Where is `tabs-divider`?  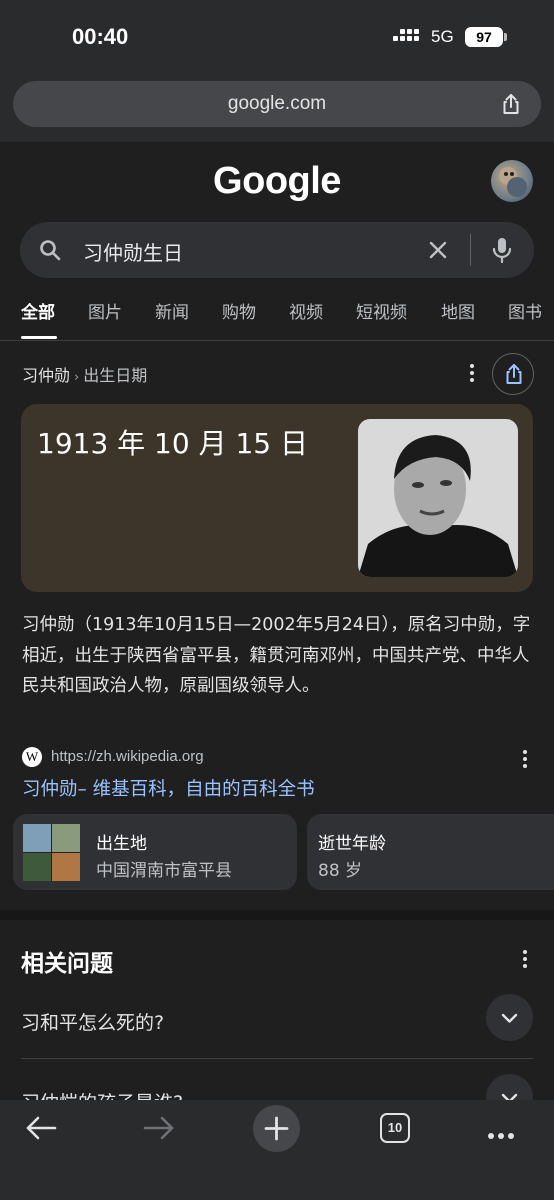 tabs-divider is located at coordinates (277, 340).